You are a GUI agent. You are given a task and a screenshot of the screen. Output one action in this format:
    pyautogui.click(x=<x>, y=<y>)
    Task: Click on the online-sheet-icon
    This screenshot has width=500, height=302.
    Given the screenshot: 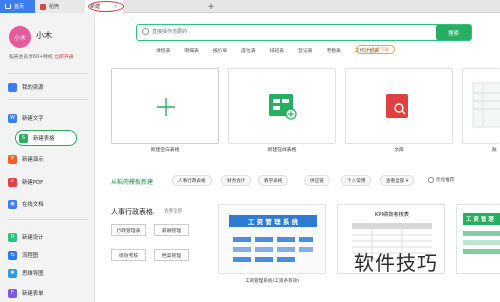 What is the action you would take?
    pyautogui.click(x=283, y=107)
    